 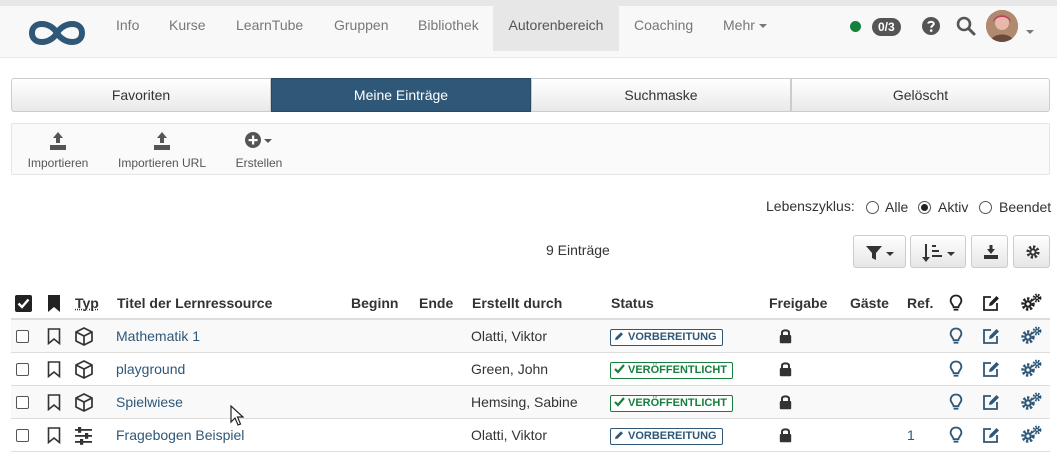 I want to click on bookmark-icon, so click(x=54, y=303).